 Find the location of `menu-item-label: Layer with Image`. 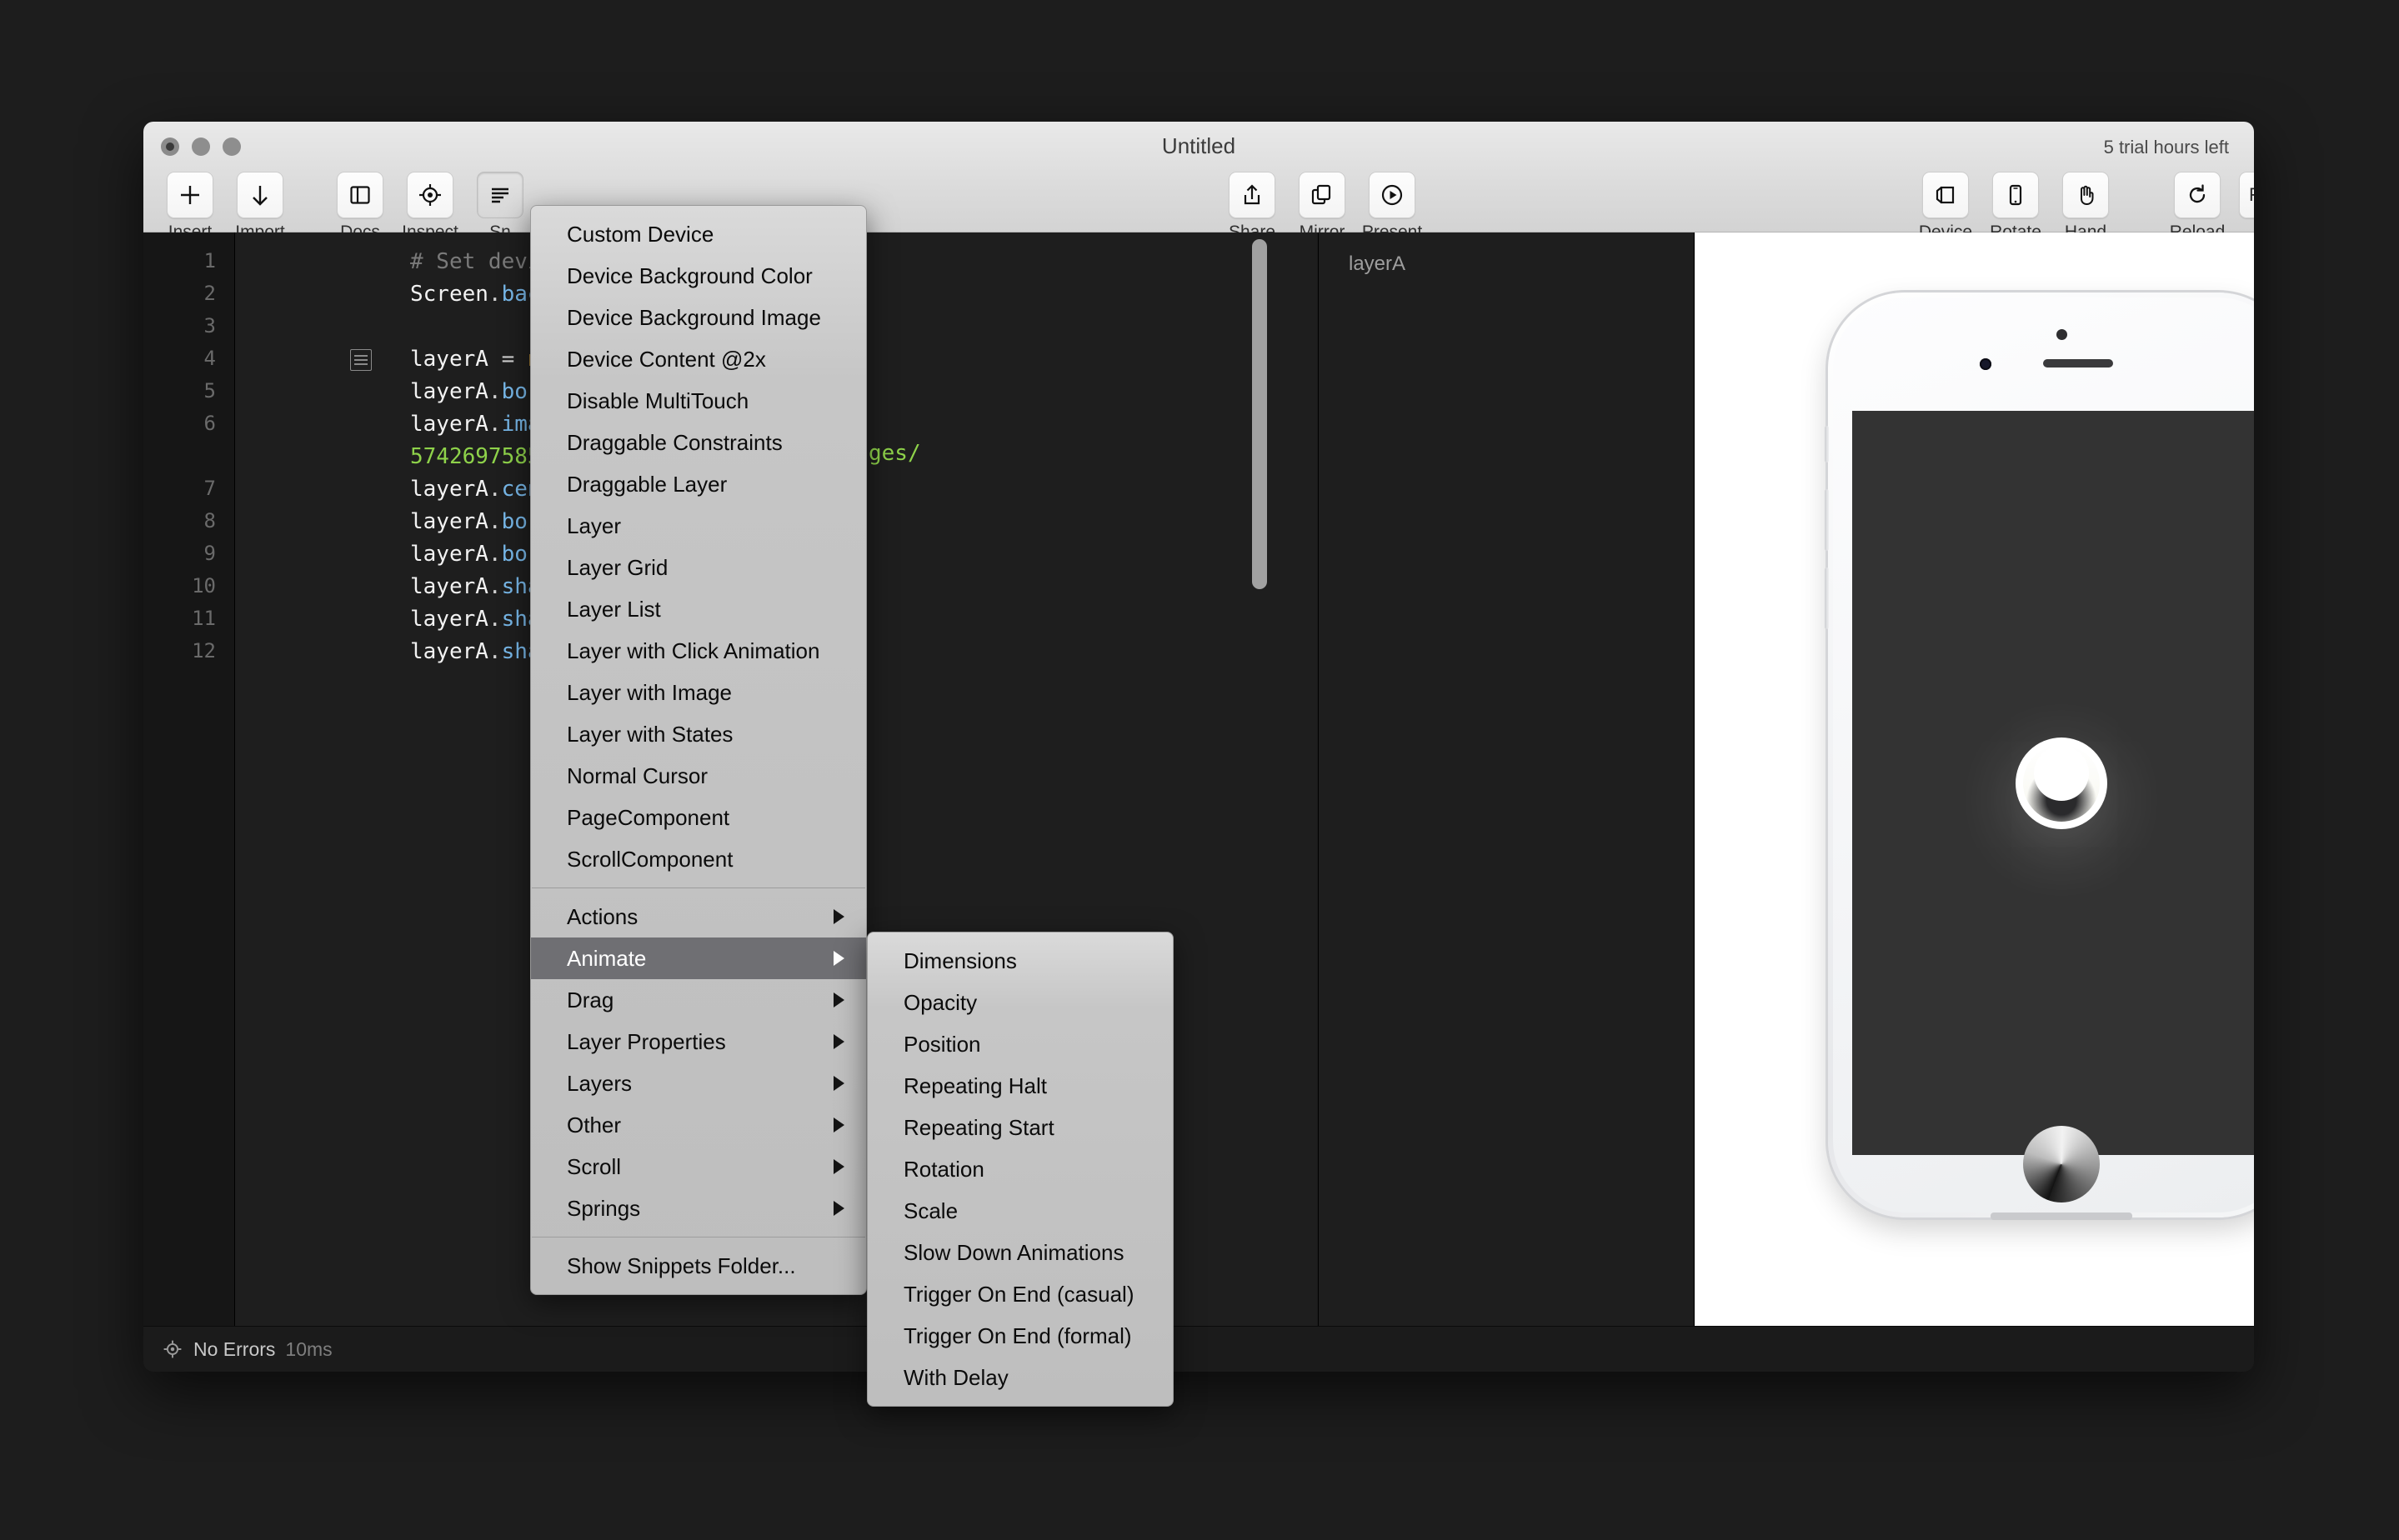

menu-item-label: Layer with Image is located at coordinates (649, 692).